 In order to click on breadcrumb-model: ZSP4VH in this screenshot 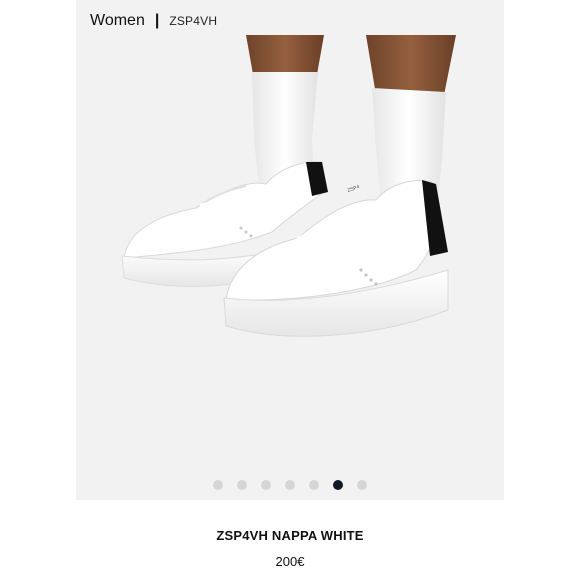, I will do `click(193, 21)`.